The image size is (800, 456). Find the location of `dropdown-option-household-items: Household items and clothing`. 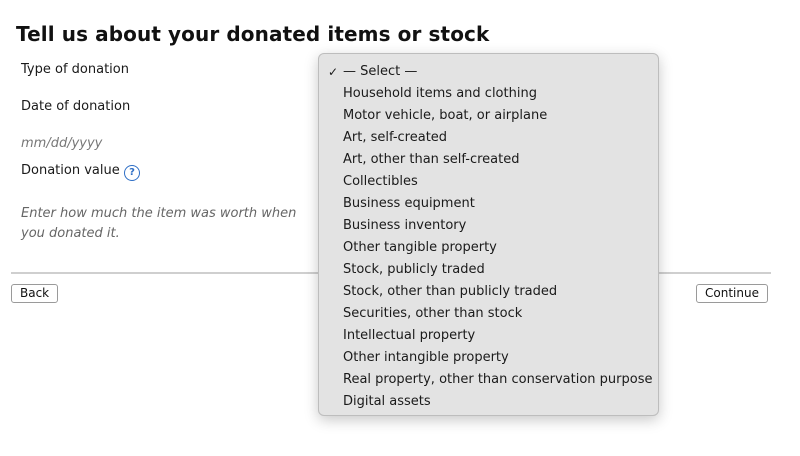

dropdown-option-household-items: Household items and clothing is located at coordinates (488, 94).